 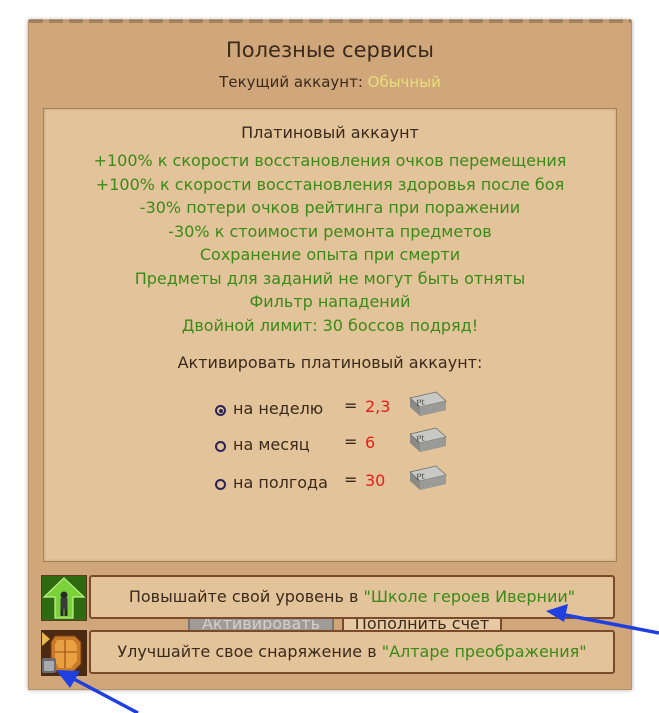 I want to click on annotation-arrows, so click(x=357, y=658).